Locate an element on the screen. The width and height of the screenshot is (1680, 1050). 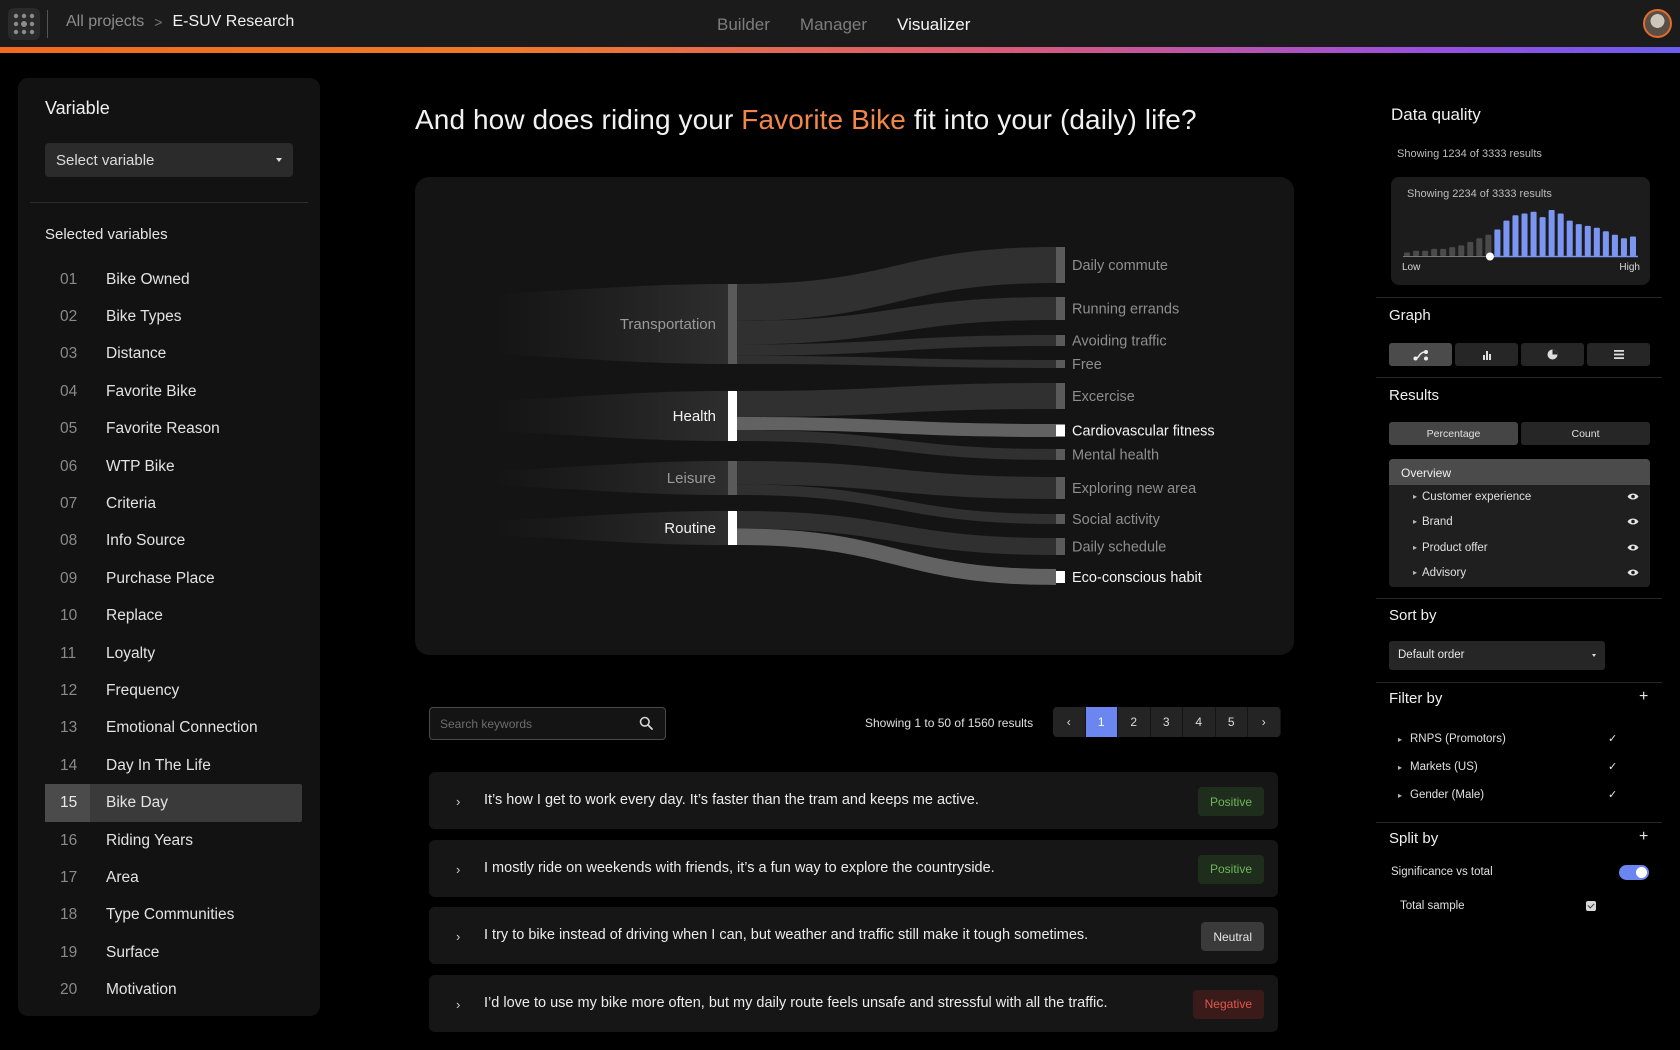
nav-builder: Builder is located at coordinates (743, 25).